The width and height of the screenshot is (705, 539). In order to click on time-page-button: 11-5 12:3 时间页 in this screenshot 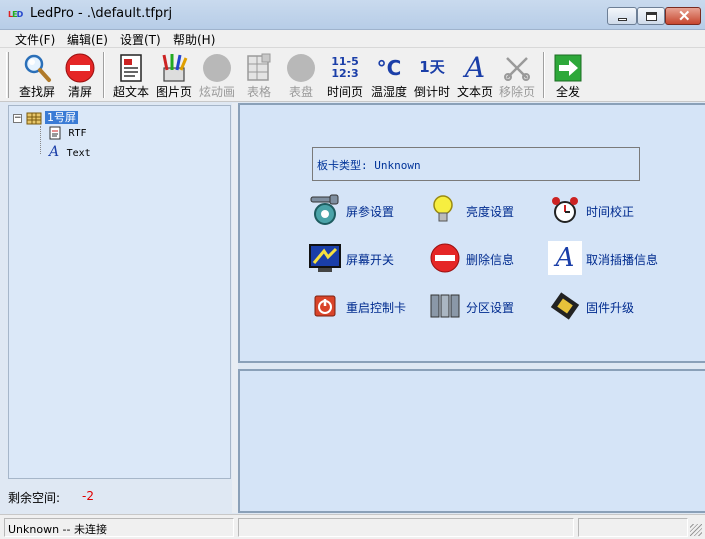, I will do `click(345, 75)`.